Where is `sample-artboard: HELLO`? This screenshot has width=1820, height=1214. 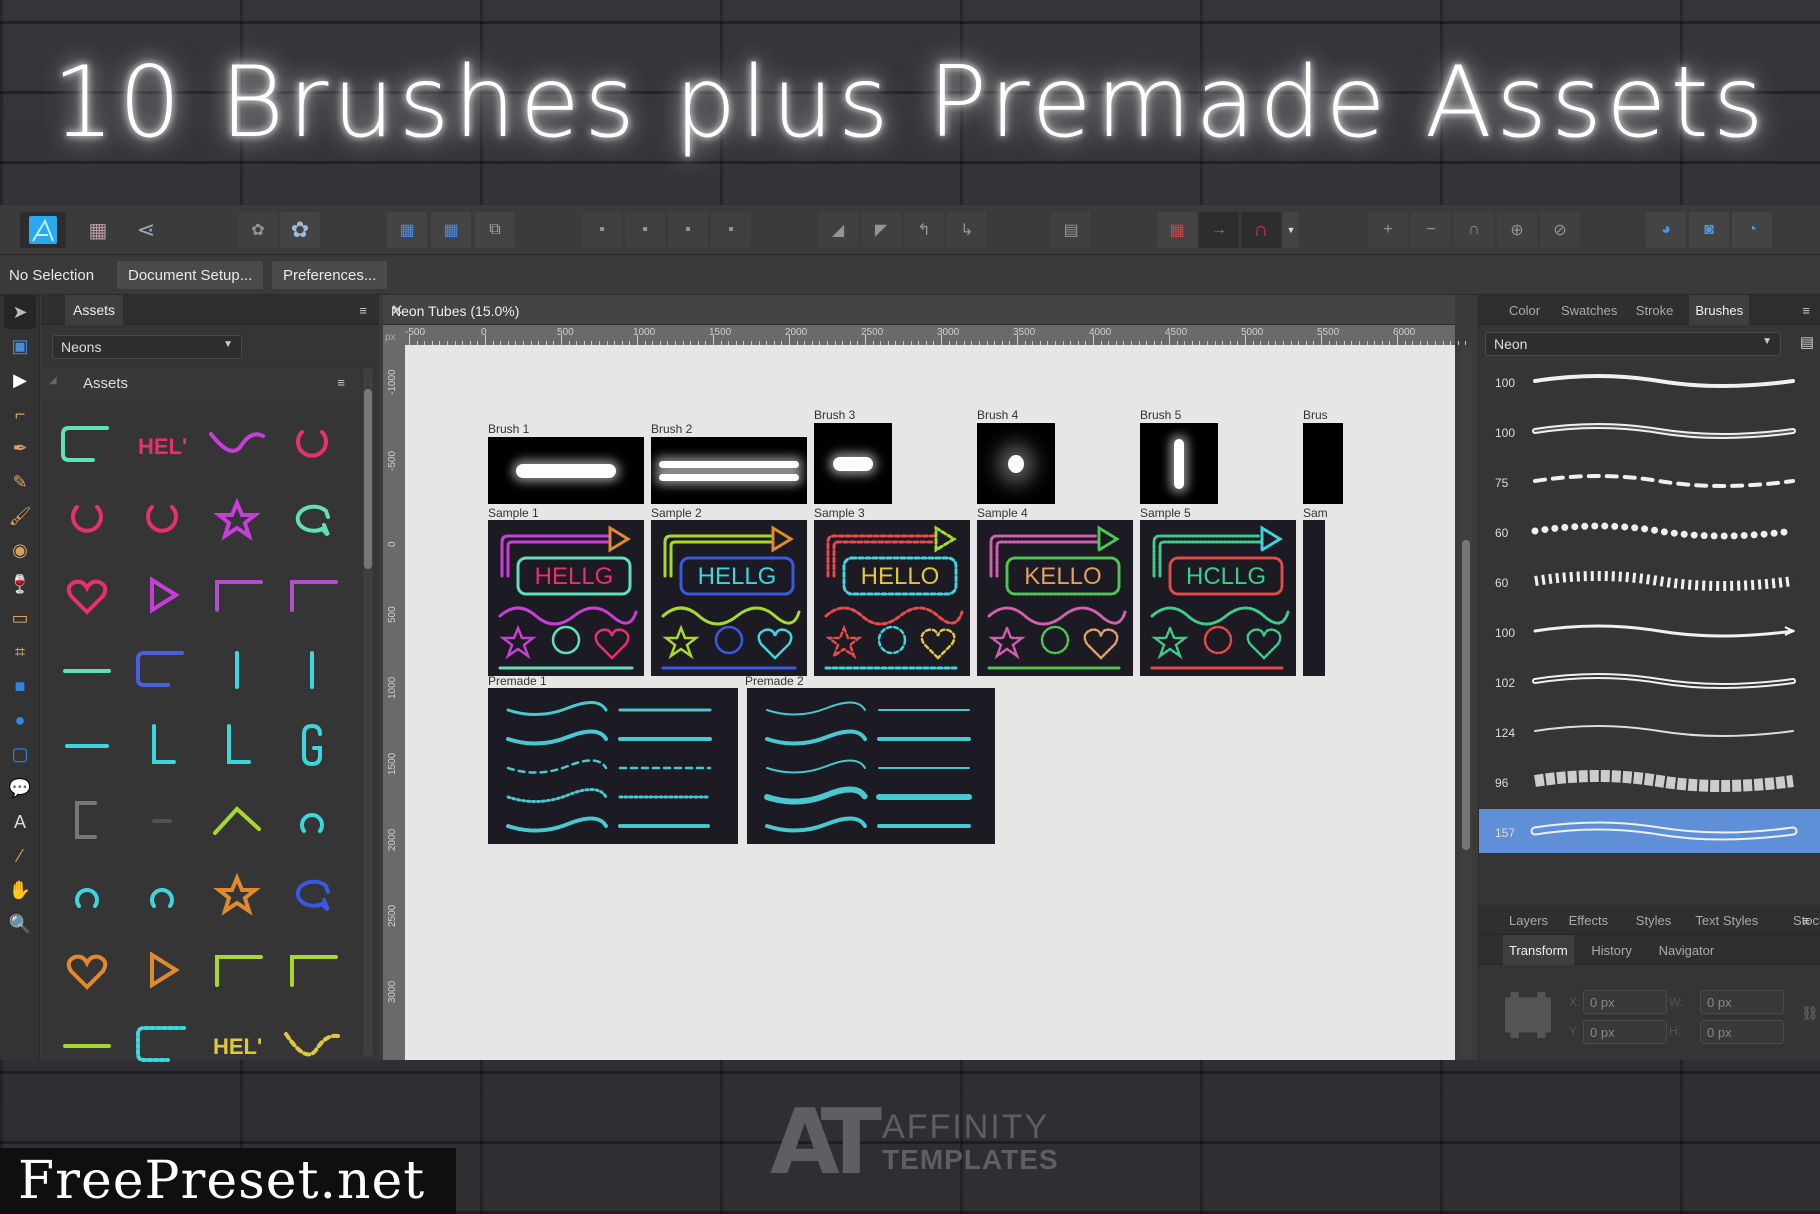 sample-artboard: HELLO is located at coordinates (892, 598).